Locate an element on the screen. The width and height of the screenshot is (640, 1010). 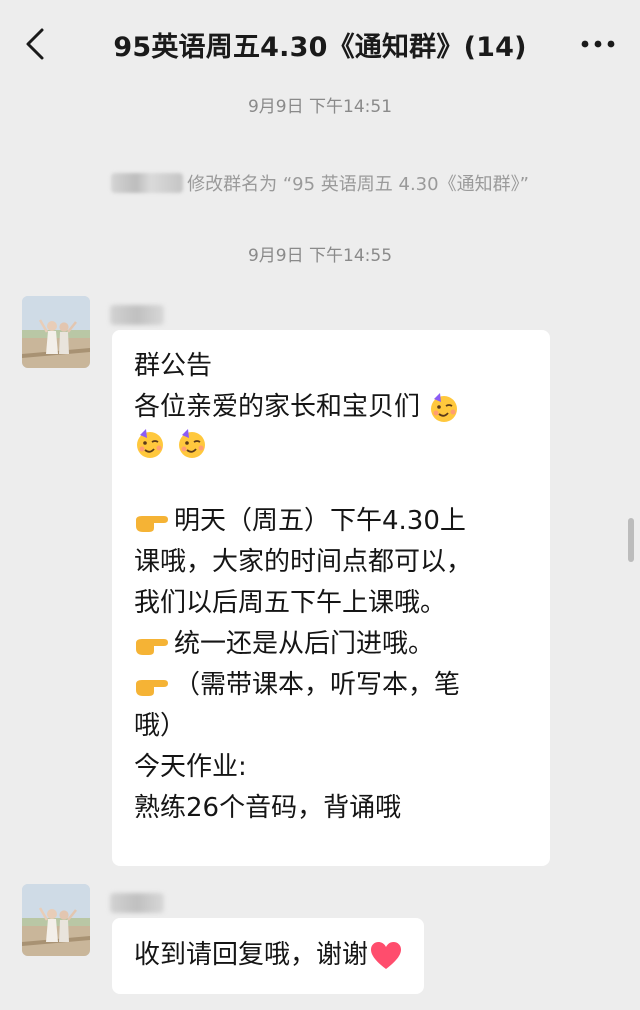
message-bubble: 收到请回复哦，谢谢 is located at coordinates (268, 956).